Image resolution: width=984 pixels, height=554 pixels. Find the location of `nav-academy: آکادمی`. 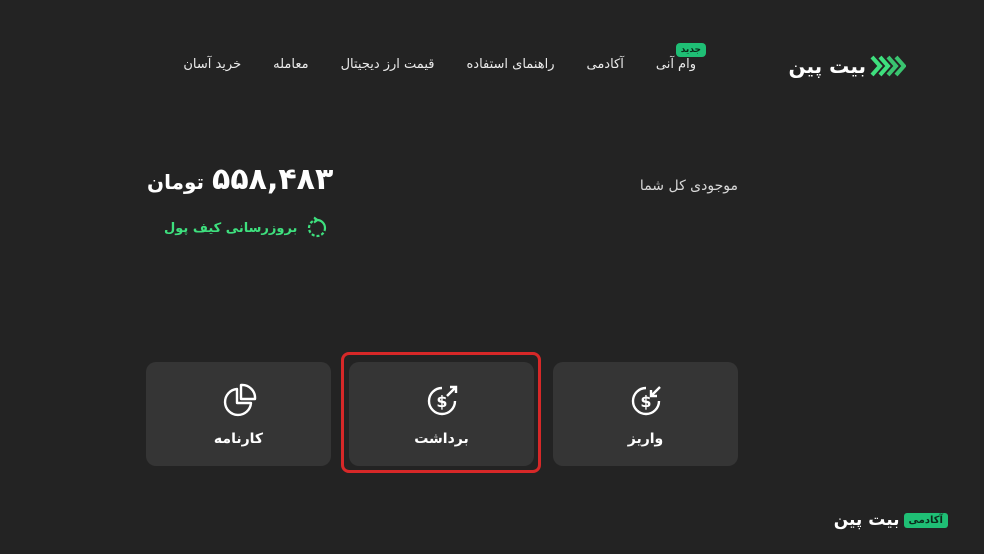

nav-academy: آکادمی is located at coordinates (605, 64).